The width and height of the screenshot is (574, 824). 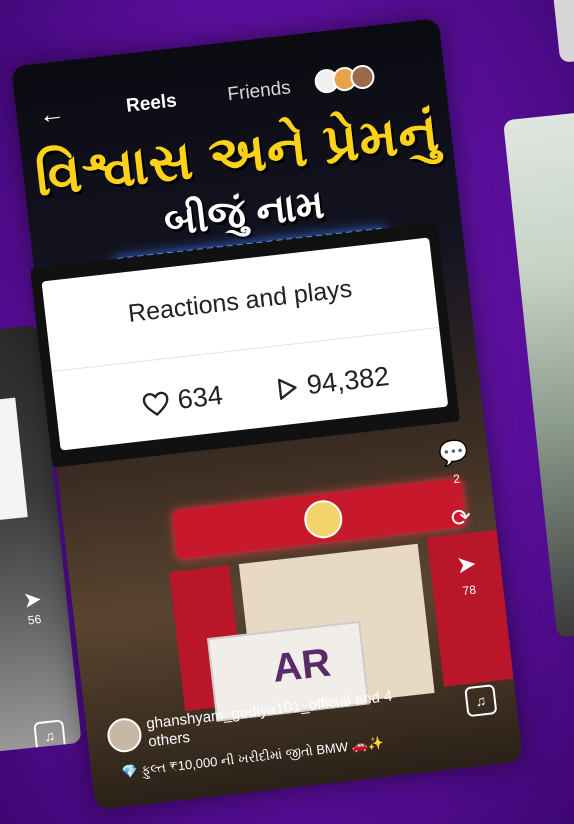 I want to click on shop-logo, so click(x=323, y=519).